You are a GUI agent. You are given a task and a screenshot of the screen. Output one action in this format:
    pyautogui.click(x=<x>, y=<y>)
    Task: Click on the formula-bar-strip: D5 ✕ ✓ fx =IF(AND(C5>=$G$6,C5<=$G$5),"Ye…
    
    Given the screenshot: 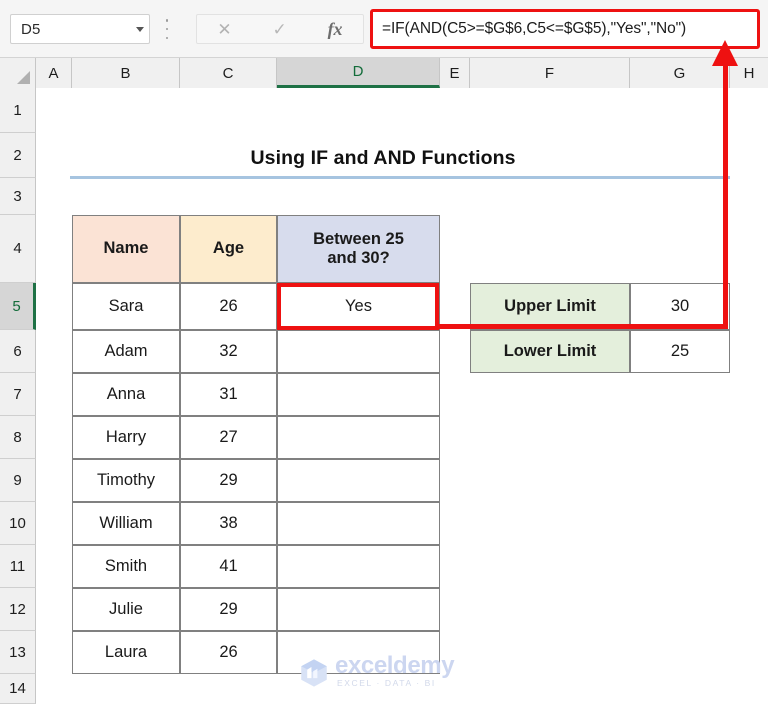 What is the action you would take?
    pyautogui.click(x=384, y=29)
    